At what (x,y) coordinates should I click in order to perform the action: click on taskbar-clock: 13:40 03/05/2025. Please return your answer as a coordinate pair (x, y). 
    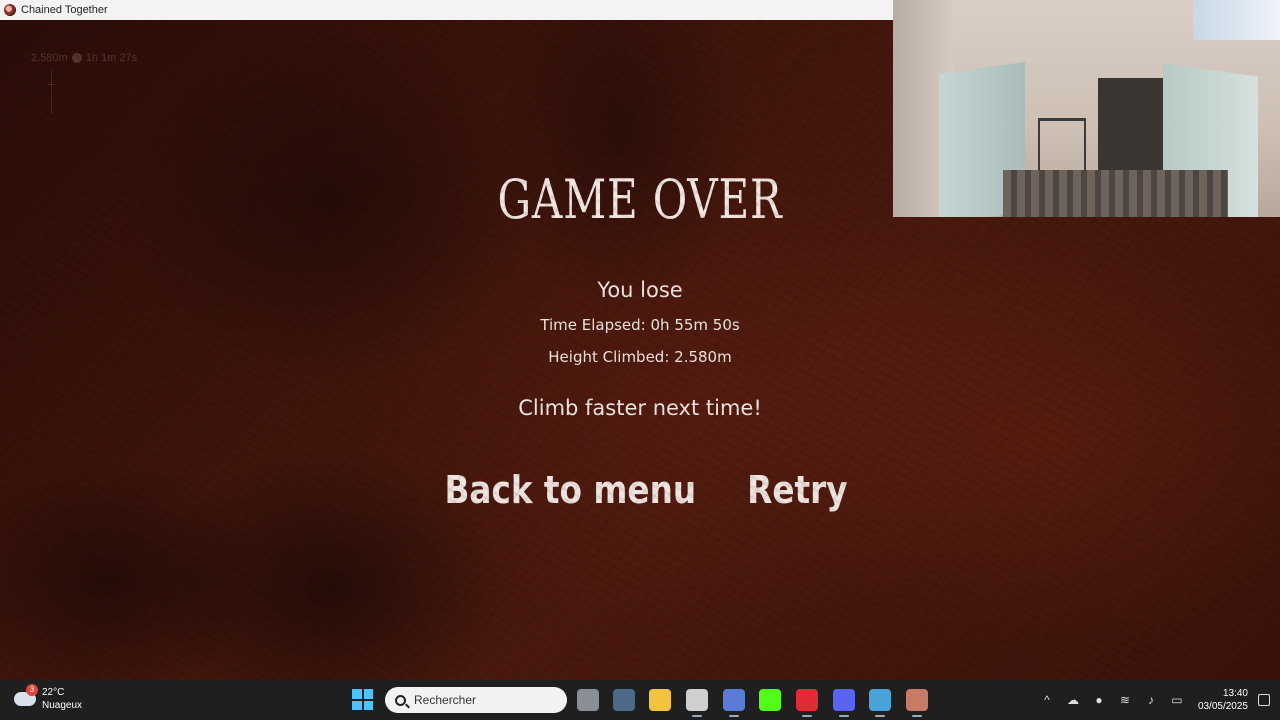
    Looking at the image, I should click on (1223, 700).